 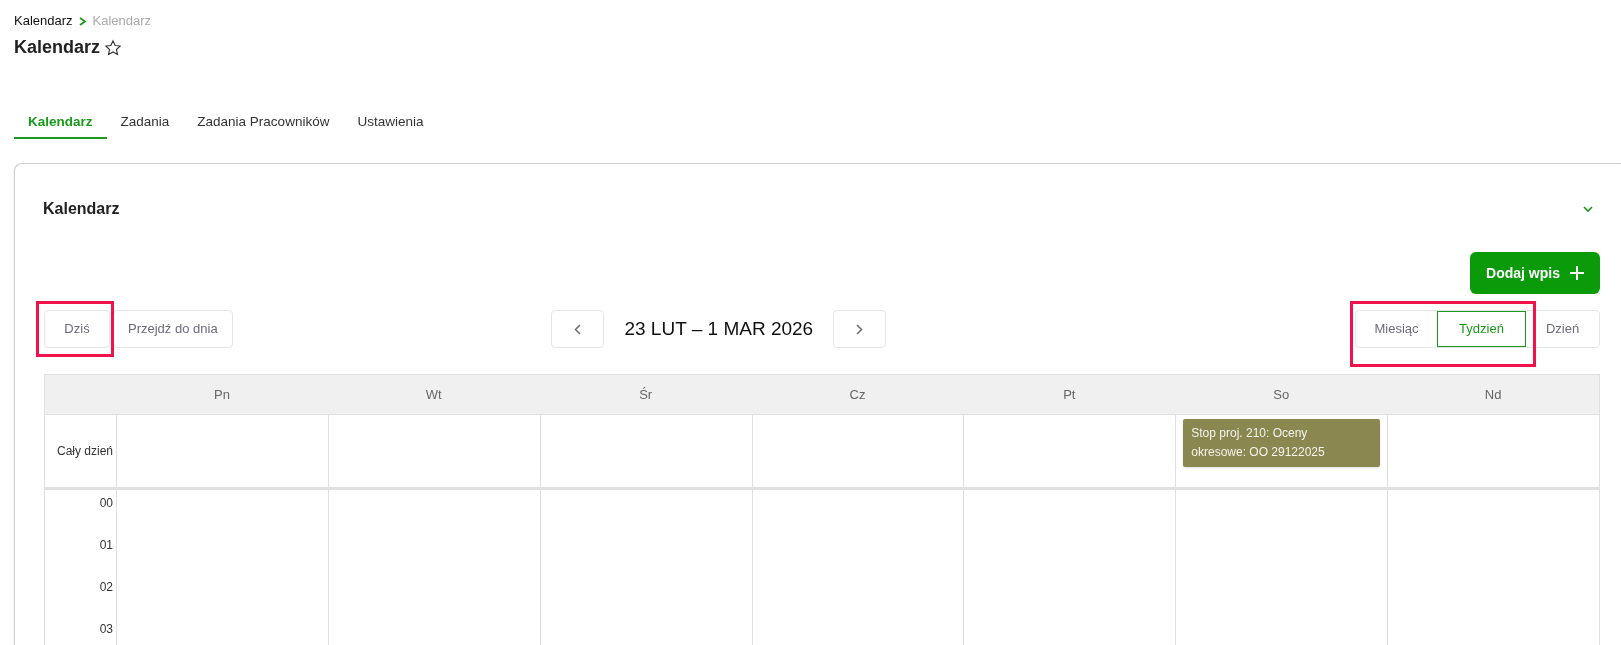 I want to click on day-header: Śr, so click(x=646, y=394).